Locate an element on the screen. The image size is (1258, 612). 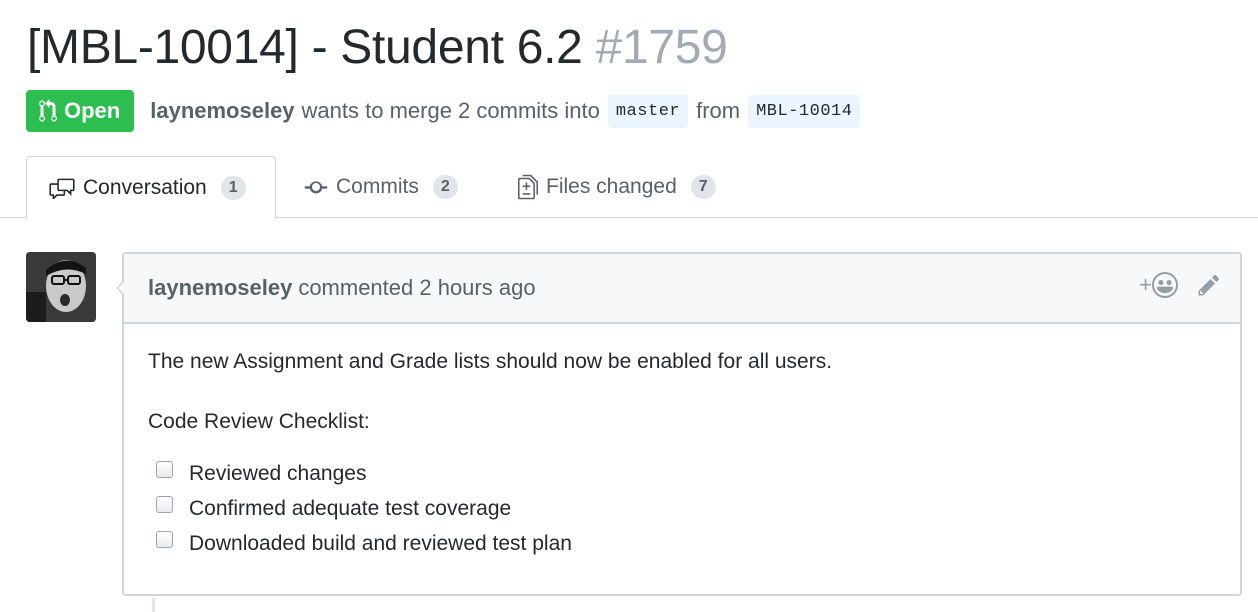
task-label: Reviewed changes is located at coordinates (278, 473).